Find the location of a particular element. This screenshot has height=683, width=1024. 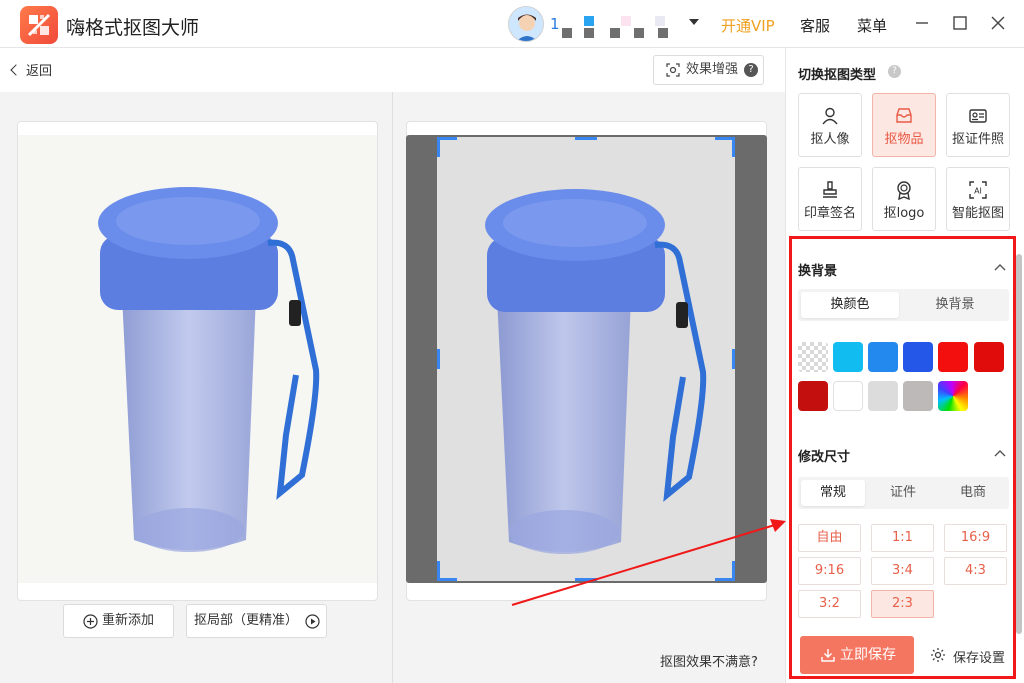

stamp-icon is located at coordinates (830, 189).